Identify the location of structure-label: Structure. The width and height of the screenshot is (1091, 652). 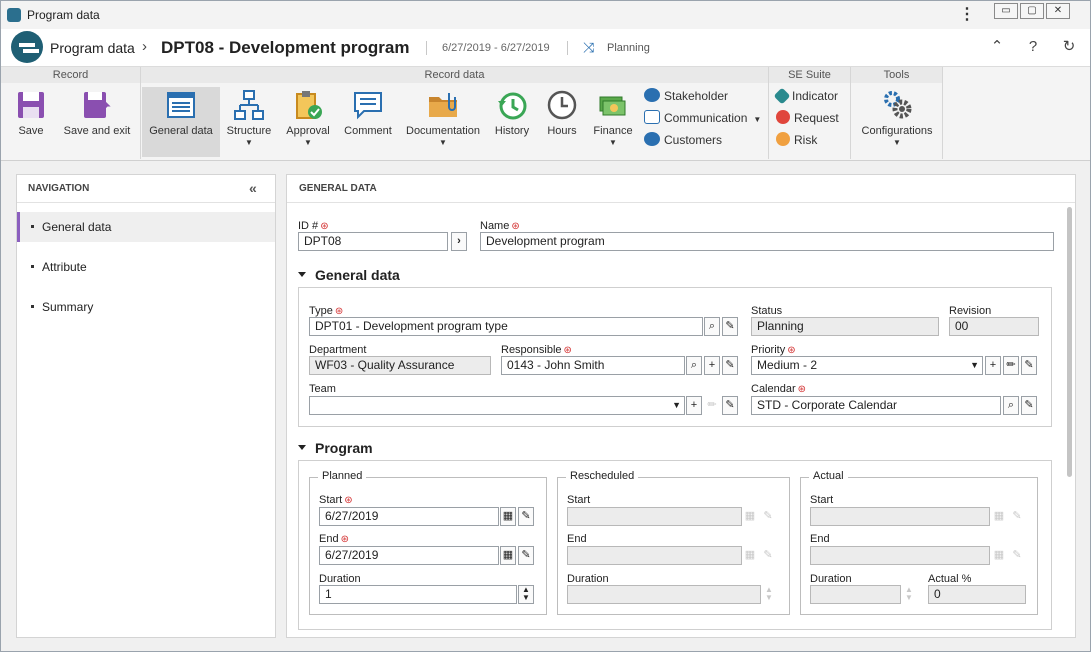
(249, 131).